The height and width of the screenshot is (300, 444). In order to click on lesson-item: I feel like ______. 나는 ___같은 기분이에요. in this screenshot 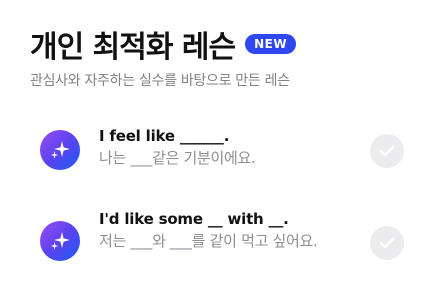, I will do `click(222, 147)`.